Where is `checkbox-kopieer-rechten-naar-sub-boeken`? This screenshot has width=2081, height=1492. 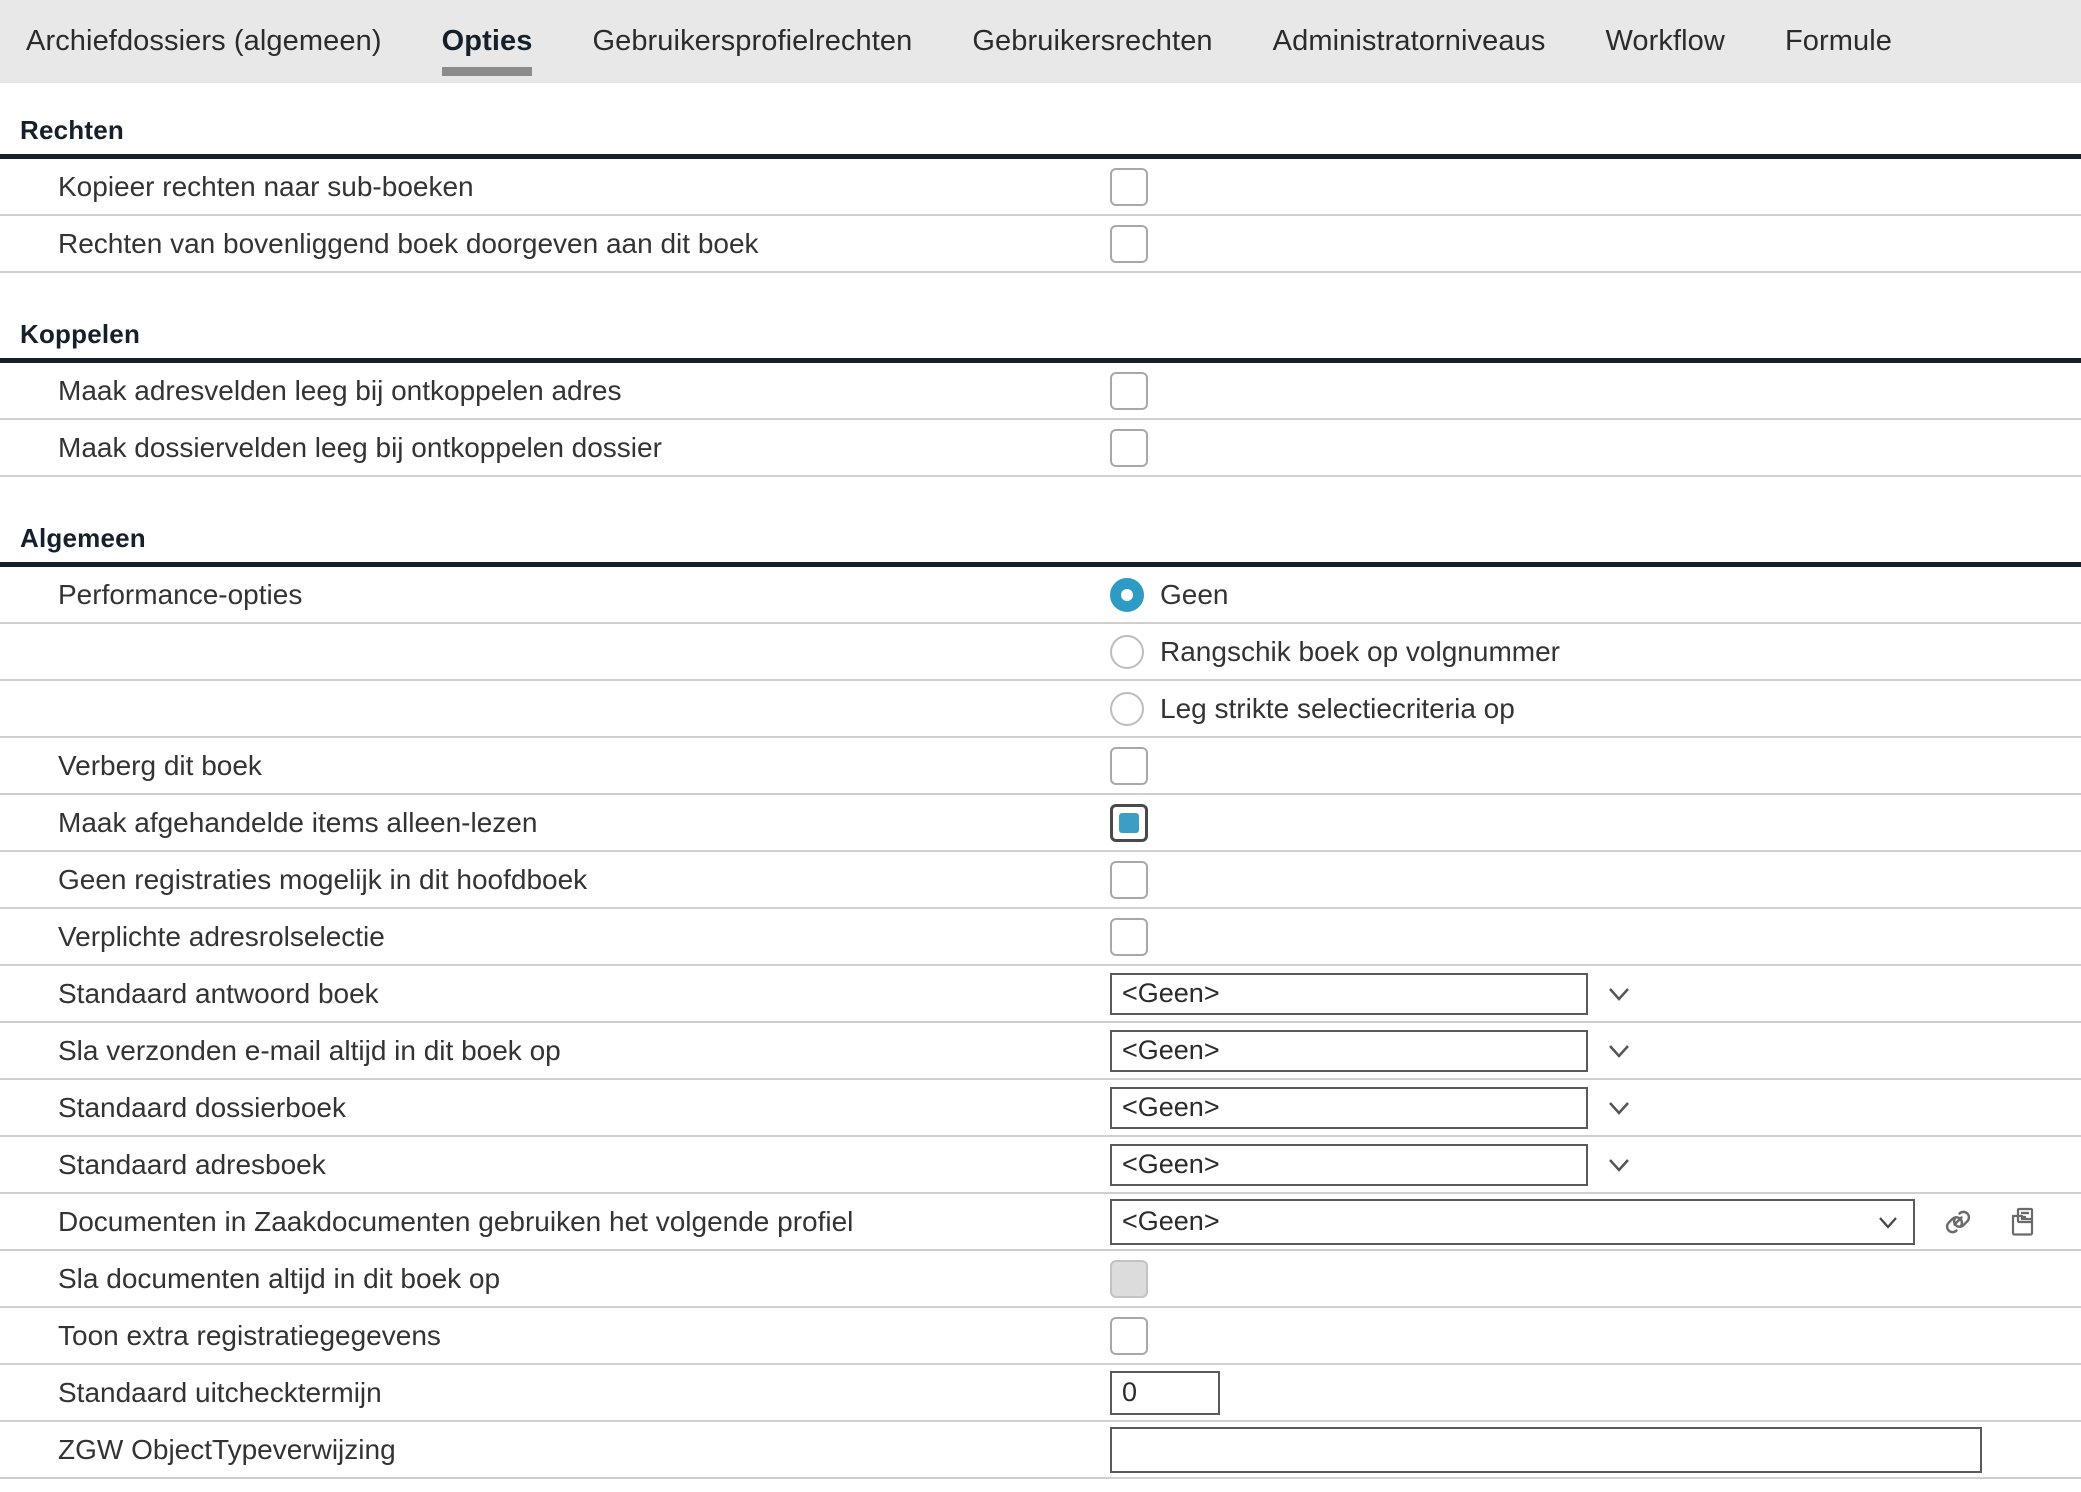 checkbox-kopieer-rechten-naar-sub-boeken is located at coordinates (1129, 186).